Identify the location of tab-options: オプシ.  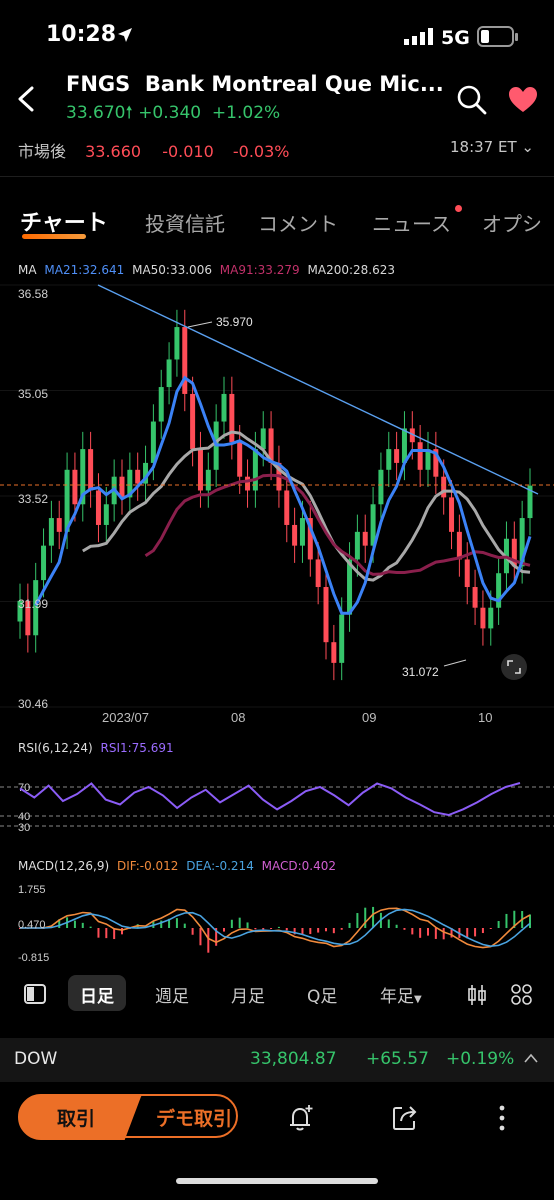
(512, 222).